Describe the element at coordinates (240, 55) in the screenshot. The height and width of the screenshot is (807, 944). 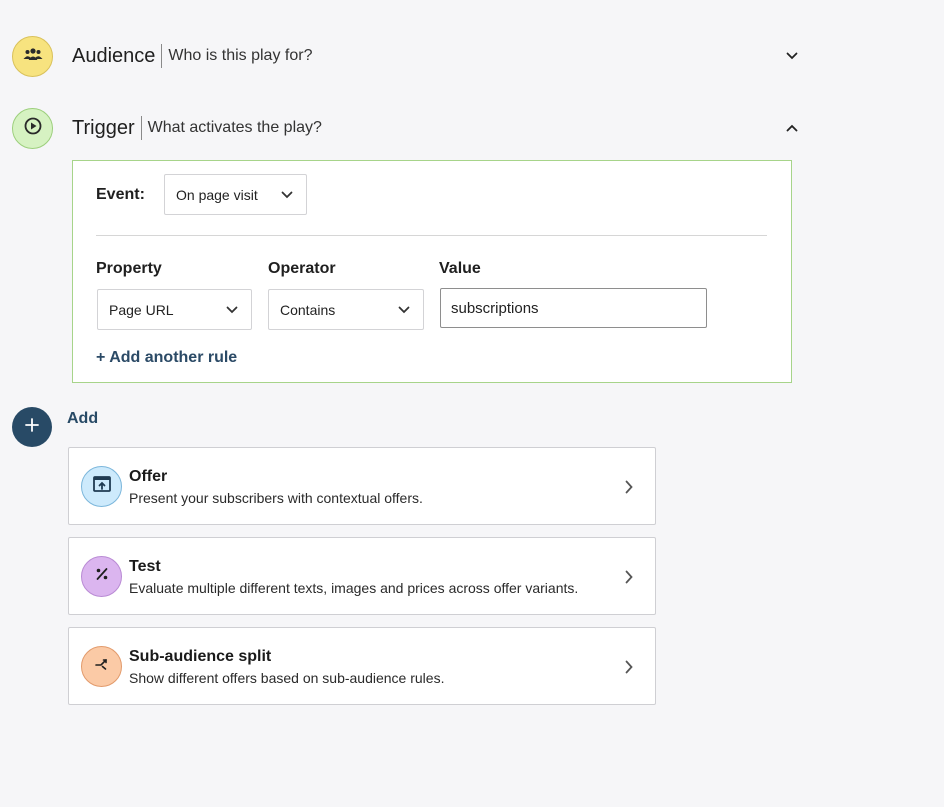
I see `audience-subtitle: Who is this play for?` at that location.